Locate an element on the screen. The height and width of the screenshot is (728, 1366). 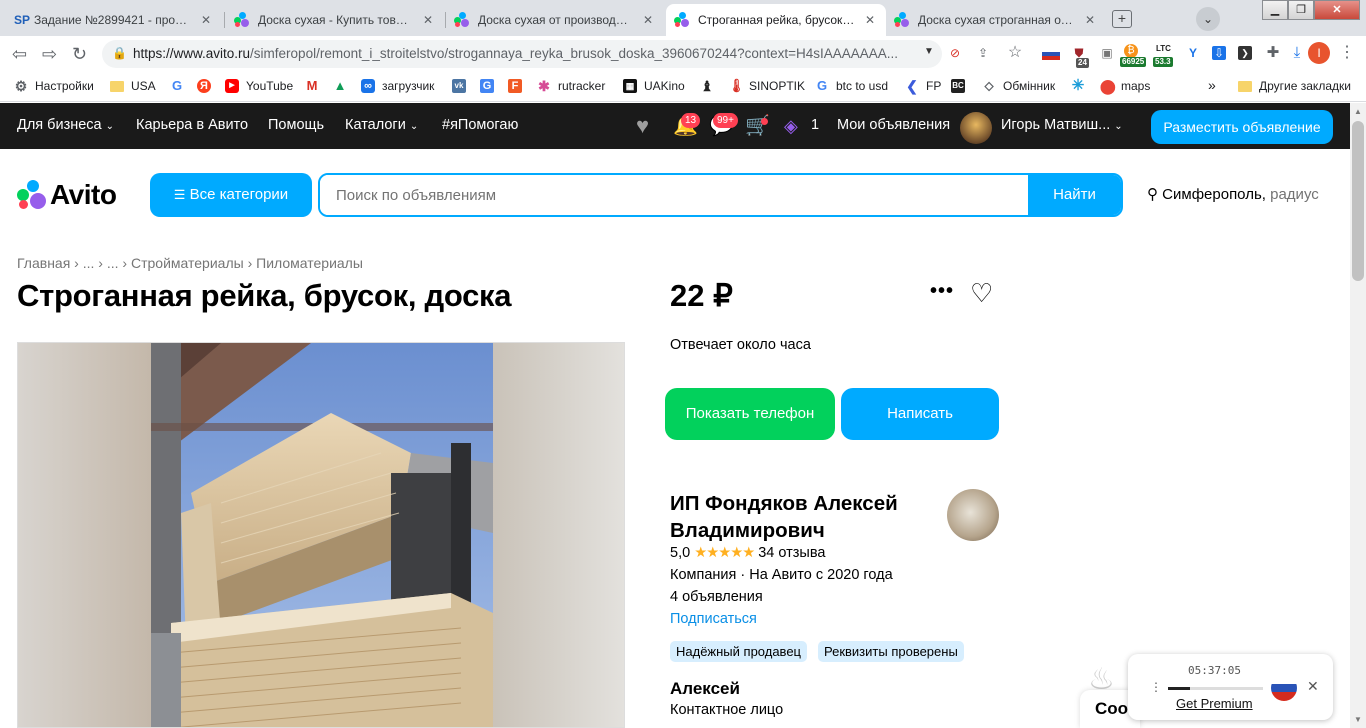
scrollbar-thumb is located at coordinates (1358, 201).